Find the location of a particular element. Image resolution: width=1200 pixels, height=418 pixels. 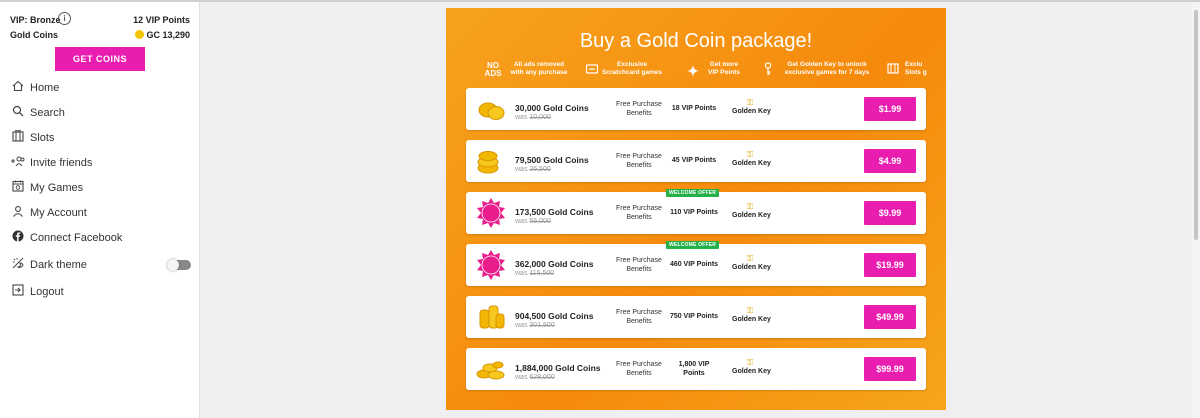

buy-button: $19.99 is located at coordinates (890, 265).